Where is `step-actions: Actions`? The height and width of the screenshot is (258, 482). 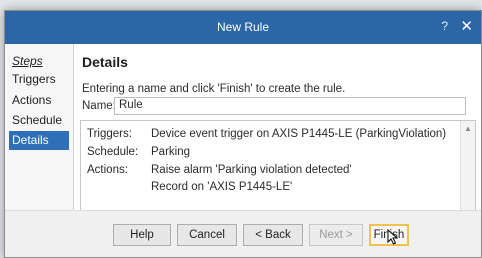 step-actions: Actions is located at coordinates (39, 100).